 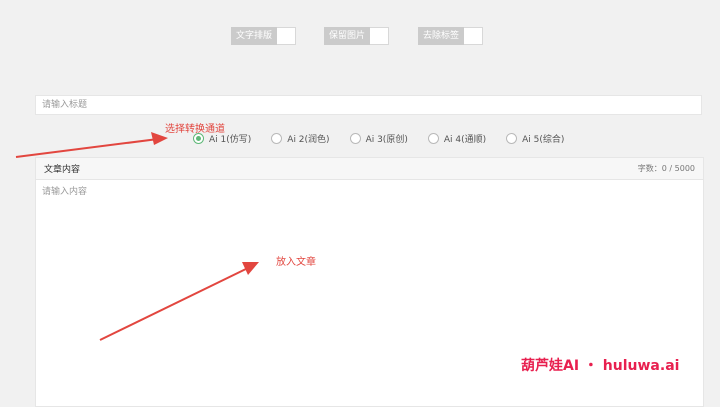 I want to click on title-input, so click(x=368, y=105).